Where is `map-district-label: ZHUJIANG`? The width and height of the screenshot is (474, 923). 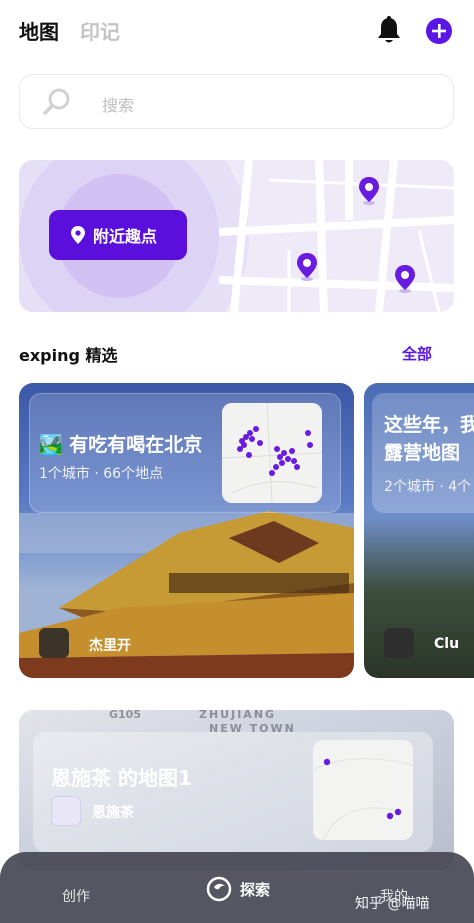
map-district-label: ZHUJIANG is located at coordinates (238, 715).